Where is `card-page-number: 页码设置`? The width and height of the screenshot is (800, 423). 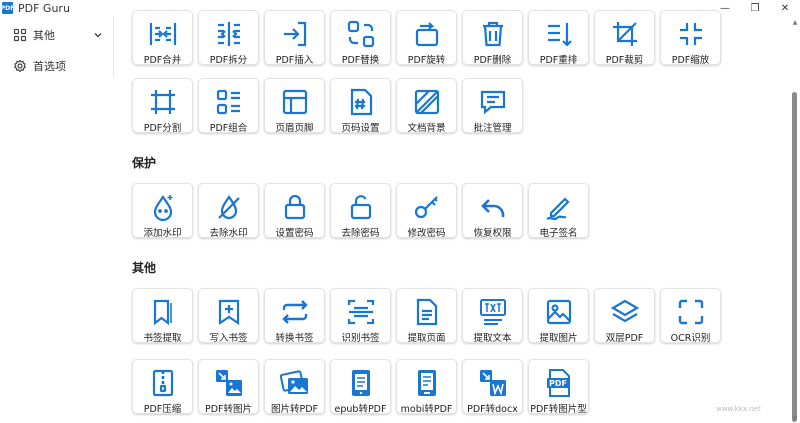
card-page-number: 页码设置 is located at coordinates (360, 106).